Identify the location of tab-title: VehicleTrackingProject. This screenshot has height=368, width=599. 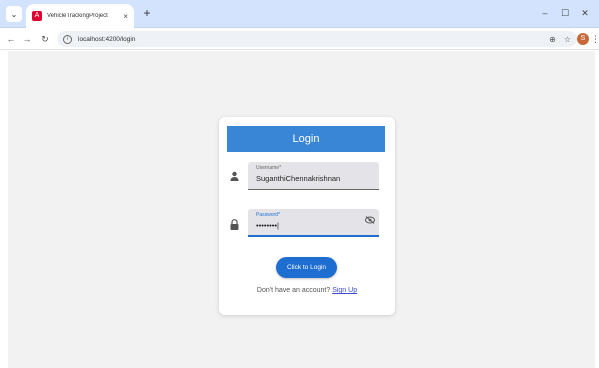
(77, 16).